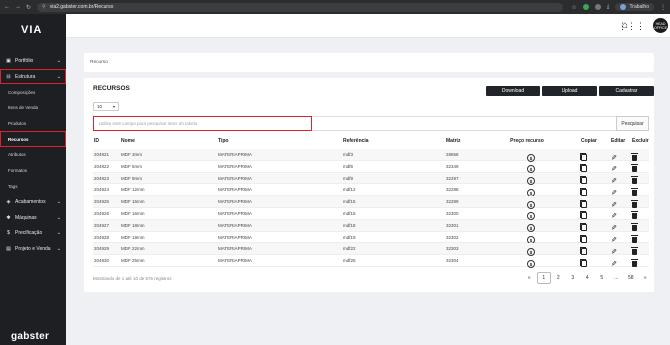 The width and height of the screenshot is (670, 345). Describe the element at coordinates (663, 7) in the screenshot. I see `menu-icon: ⋮` at that location.